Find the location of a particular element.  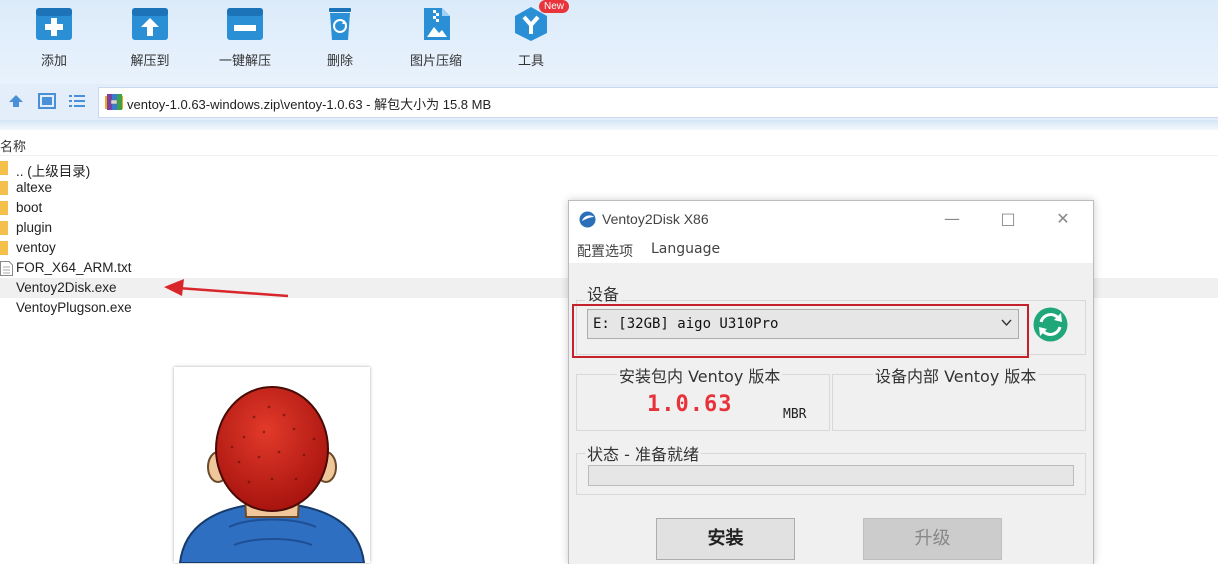

device-select: E: [32GB] aigo U310Pro is located at coordinates (803, 324).